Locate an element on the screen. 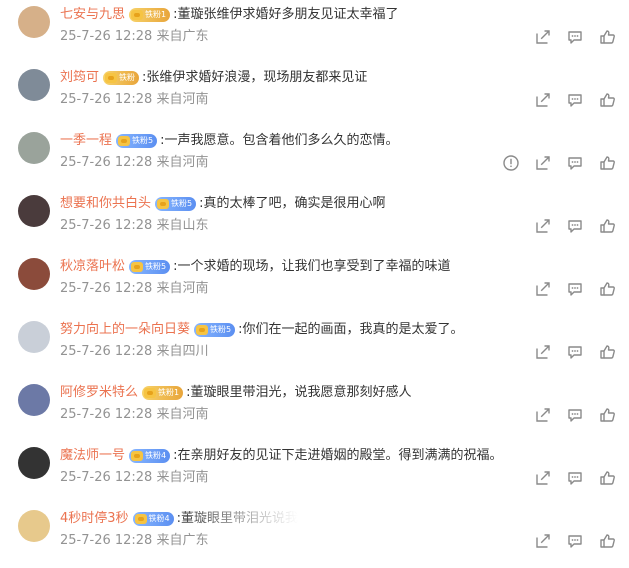  badge-label: 铁粉4 is located at coordinates (159, 518).